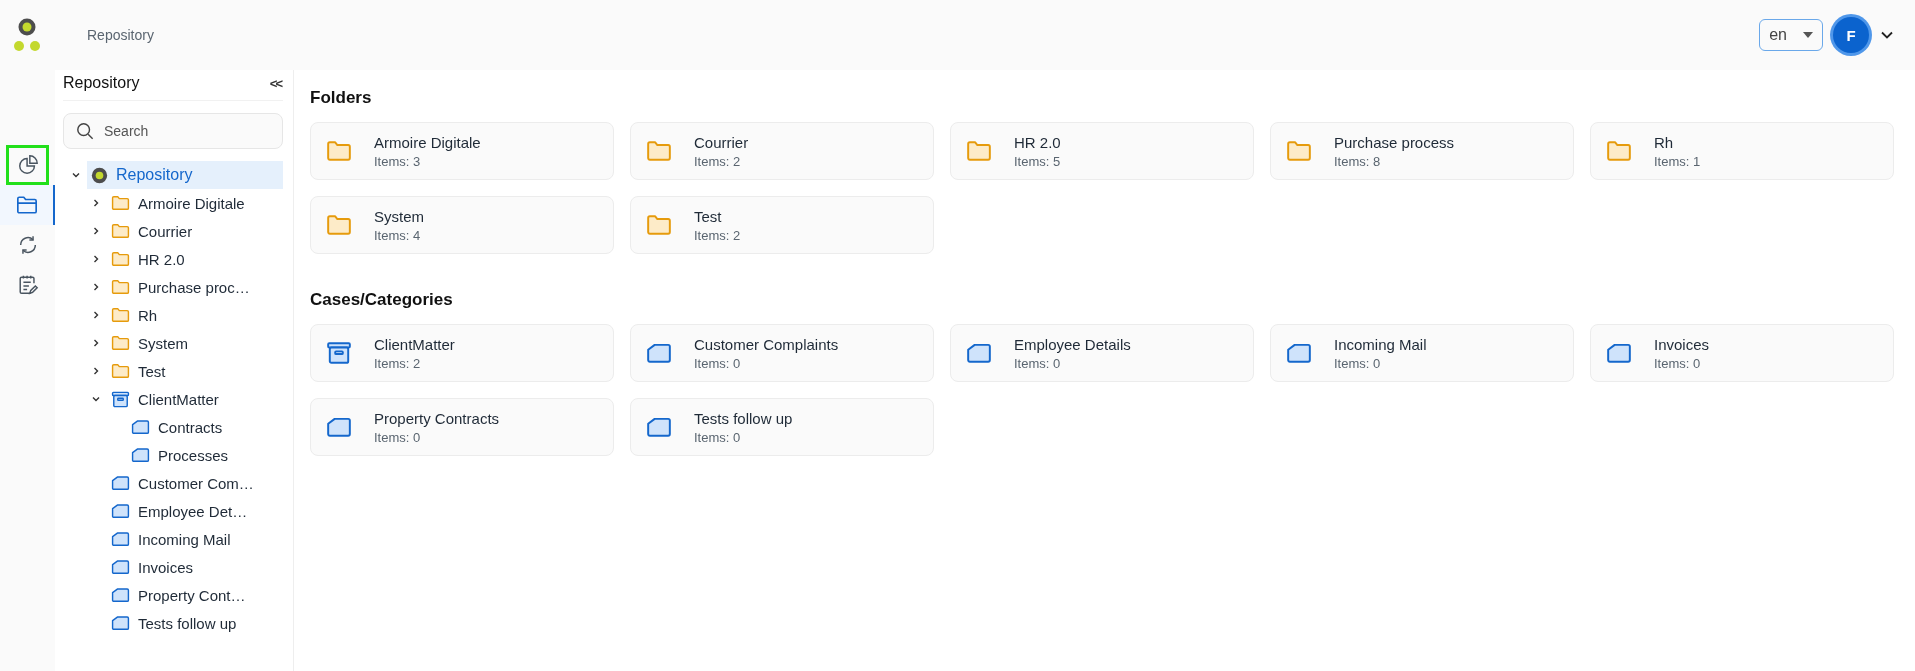 The width and height of the screenshot is (1915, 671). Describe the element at coordinates (173, 131) in the screenshot. I see `search-field: Search` at that location.